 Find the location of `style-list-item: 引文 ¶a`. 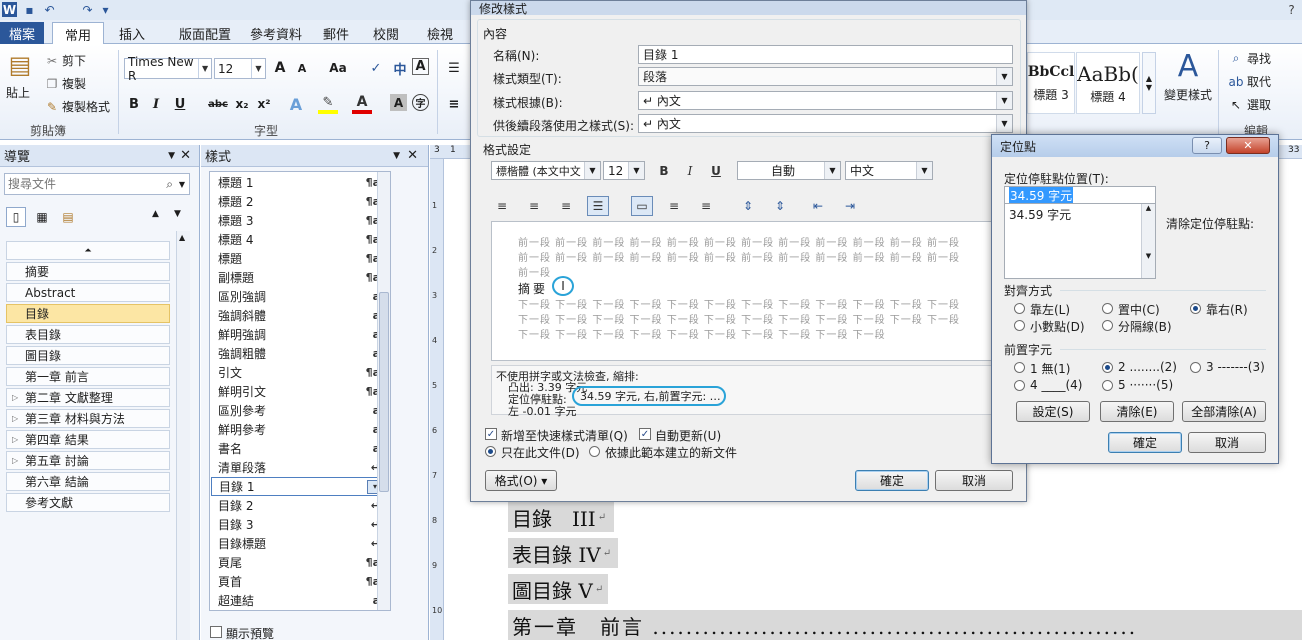

style-list-item: 引文 ¶a is located at coordinates (298, 372).